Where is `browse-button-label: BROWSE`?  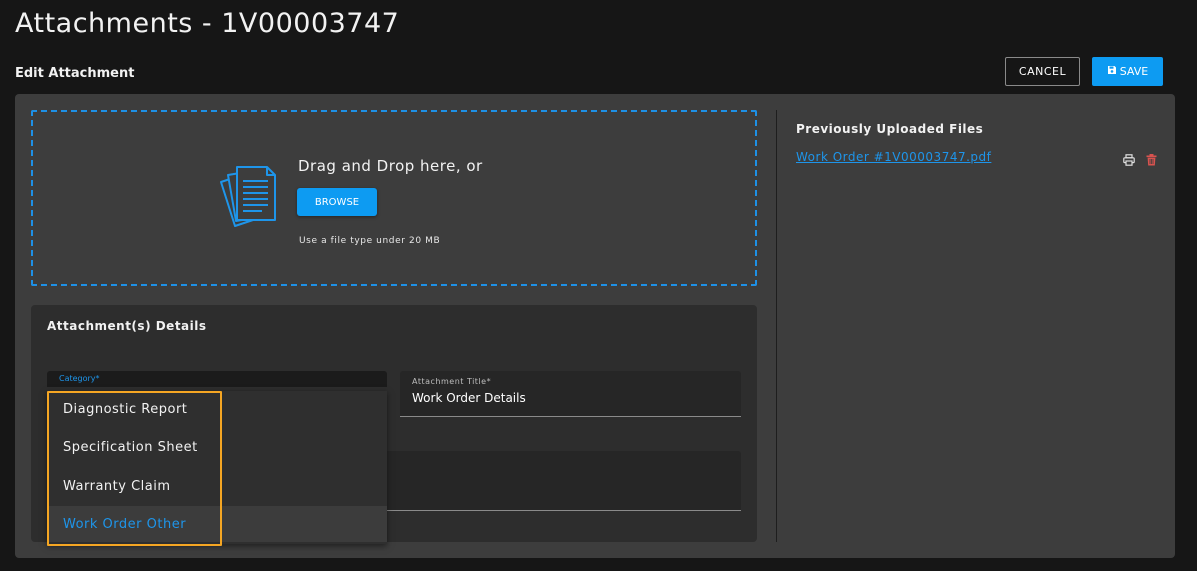 browse-button-label: BROWSE is located at coordinates (337, 202).